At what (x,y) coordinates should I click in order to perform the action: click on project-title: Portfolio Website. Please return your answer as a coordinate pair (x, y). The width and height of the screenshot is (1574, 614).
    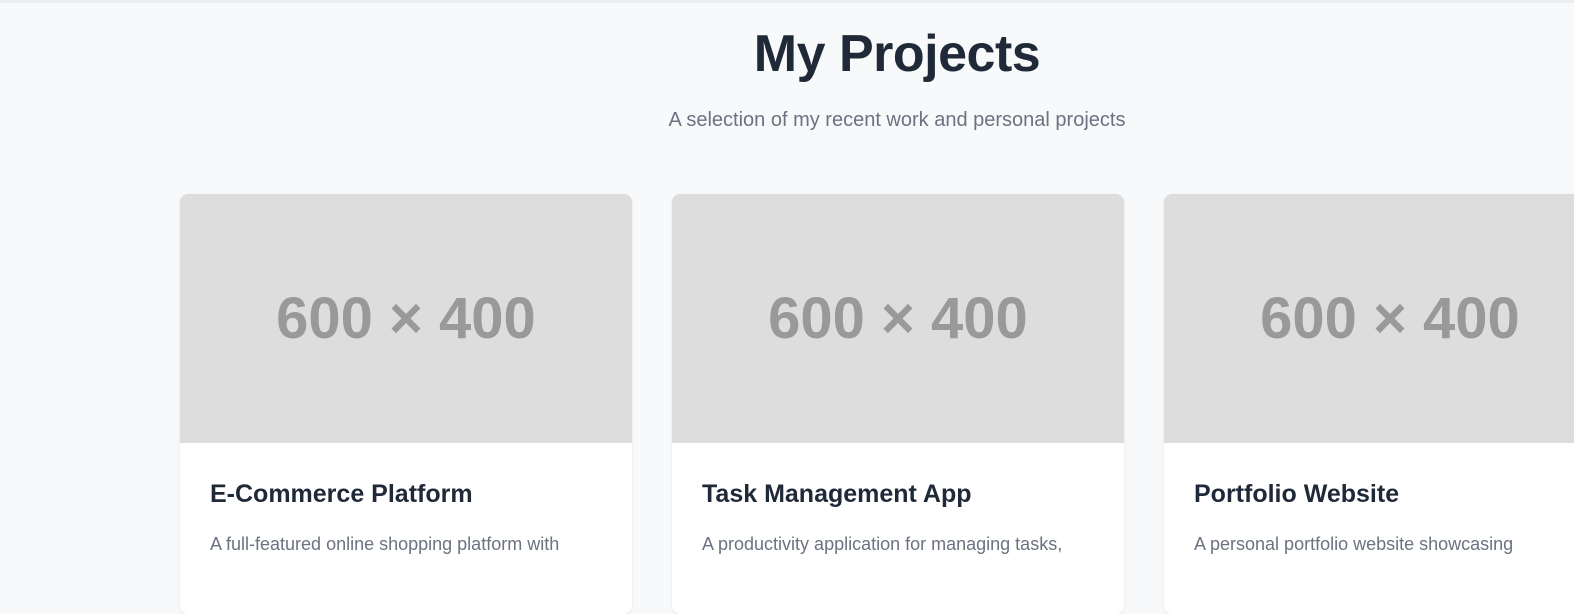
    Looking at the image, I should click on (1297, 494).